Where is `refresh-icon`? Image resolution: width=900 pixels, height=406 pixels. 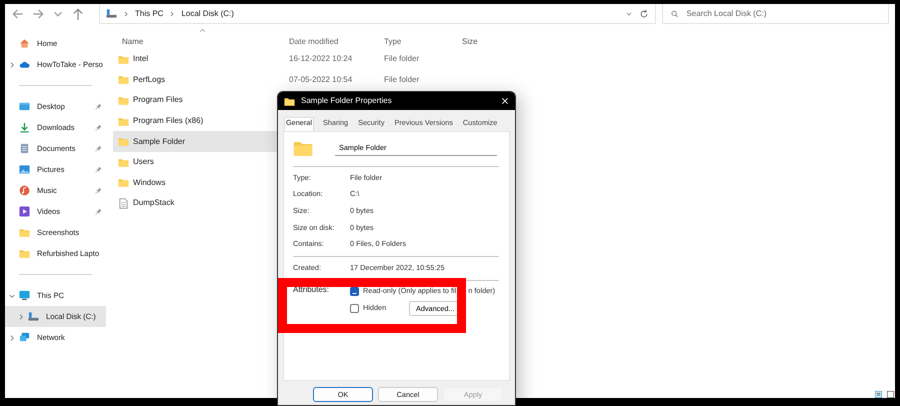
refresh-icon is located at coordinates (644, 13).